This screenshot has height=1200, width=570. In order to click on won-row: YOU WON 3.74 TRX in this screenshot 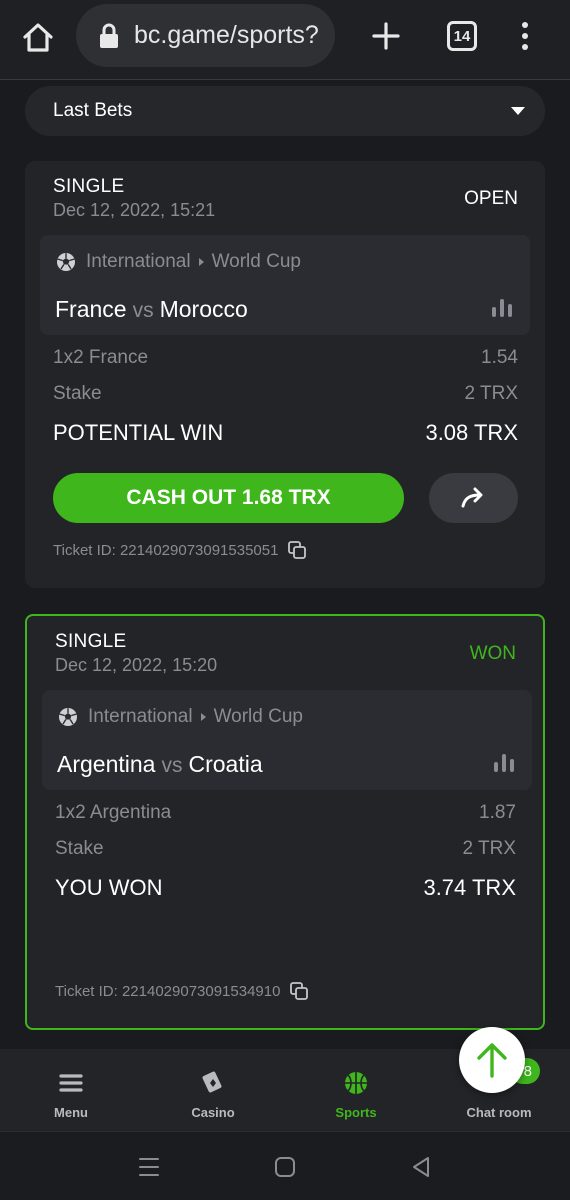, I will do `click(285, 888)`.